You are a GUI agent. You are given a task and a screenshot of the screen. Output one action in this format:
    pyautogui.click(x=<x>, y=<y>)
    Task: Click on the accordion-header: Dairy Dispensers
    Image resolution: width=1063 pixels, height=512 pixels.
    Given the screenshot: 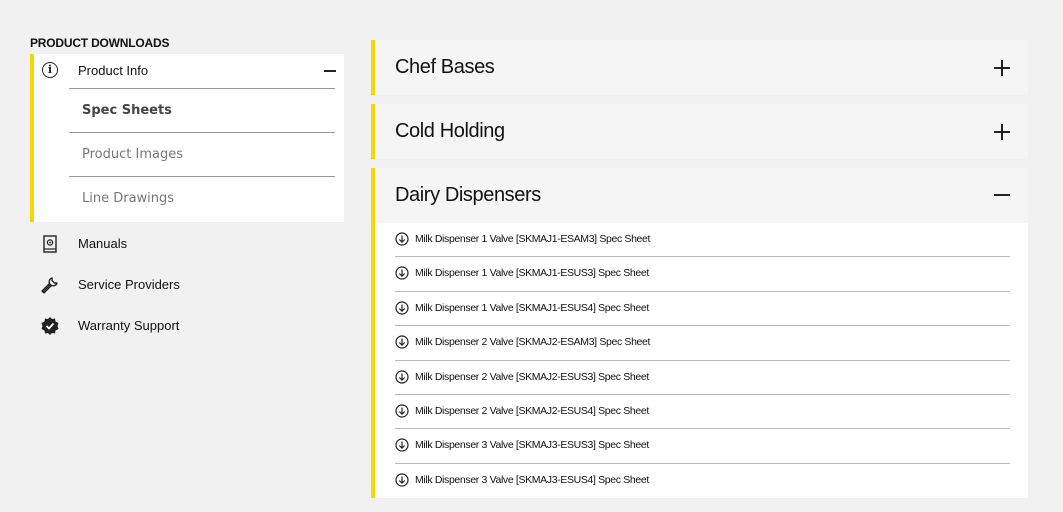 What is the action you would take?
    pyautogui.click(x=701, y=195)
    